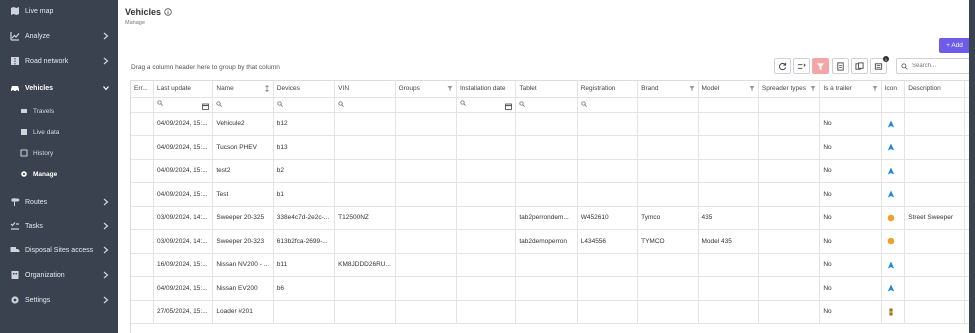  What do you see at coordinates (886, 59) in the screenshot?
I see `notification-badge: 1` at bounding box center [886, 59].